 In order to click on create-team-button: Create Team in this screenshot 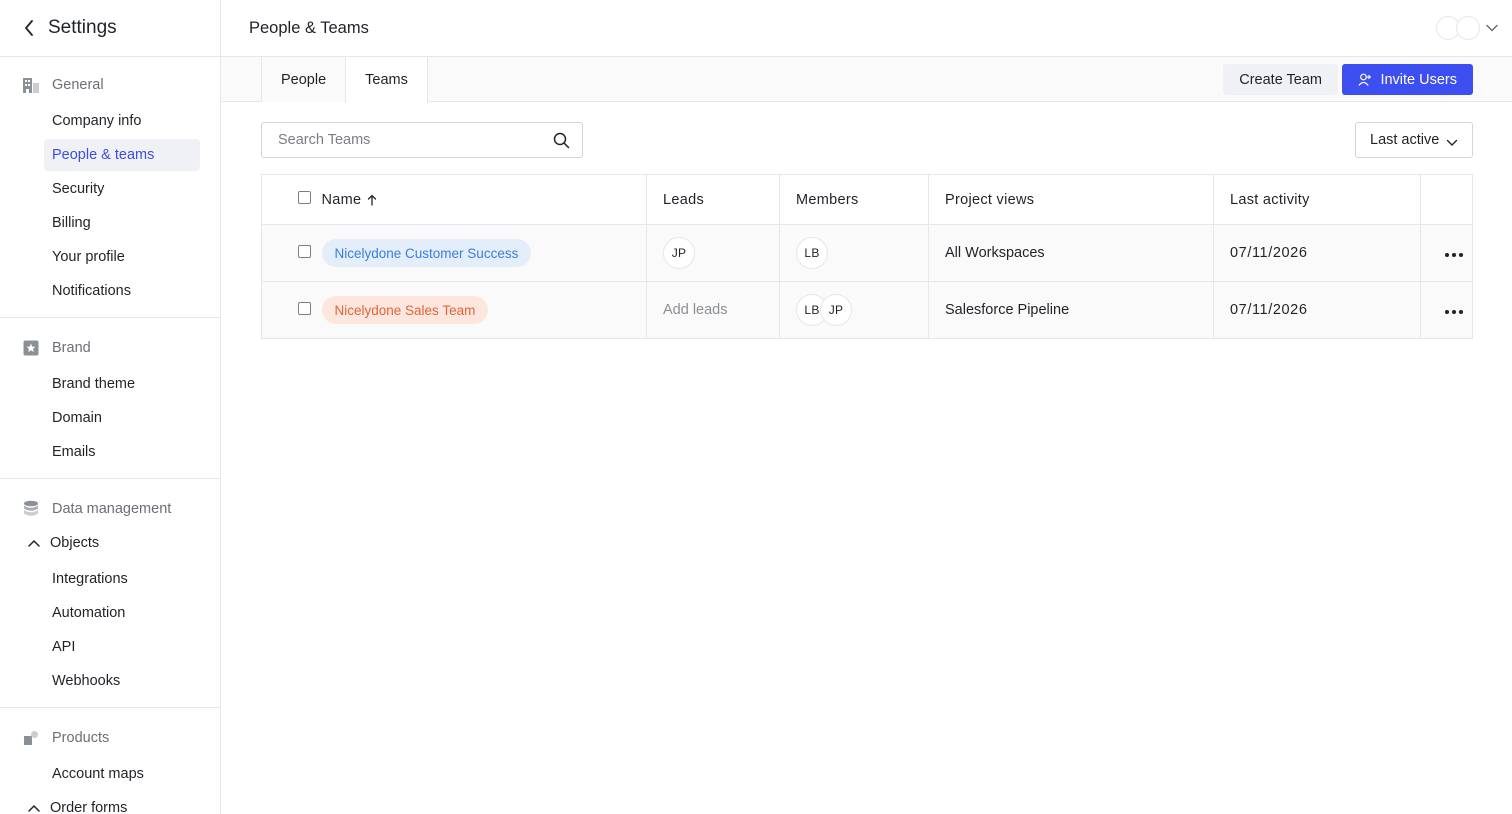, I will do `click(1280, 79)`.